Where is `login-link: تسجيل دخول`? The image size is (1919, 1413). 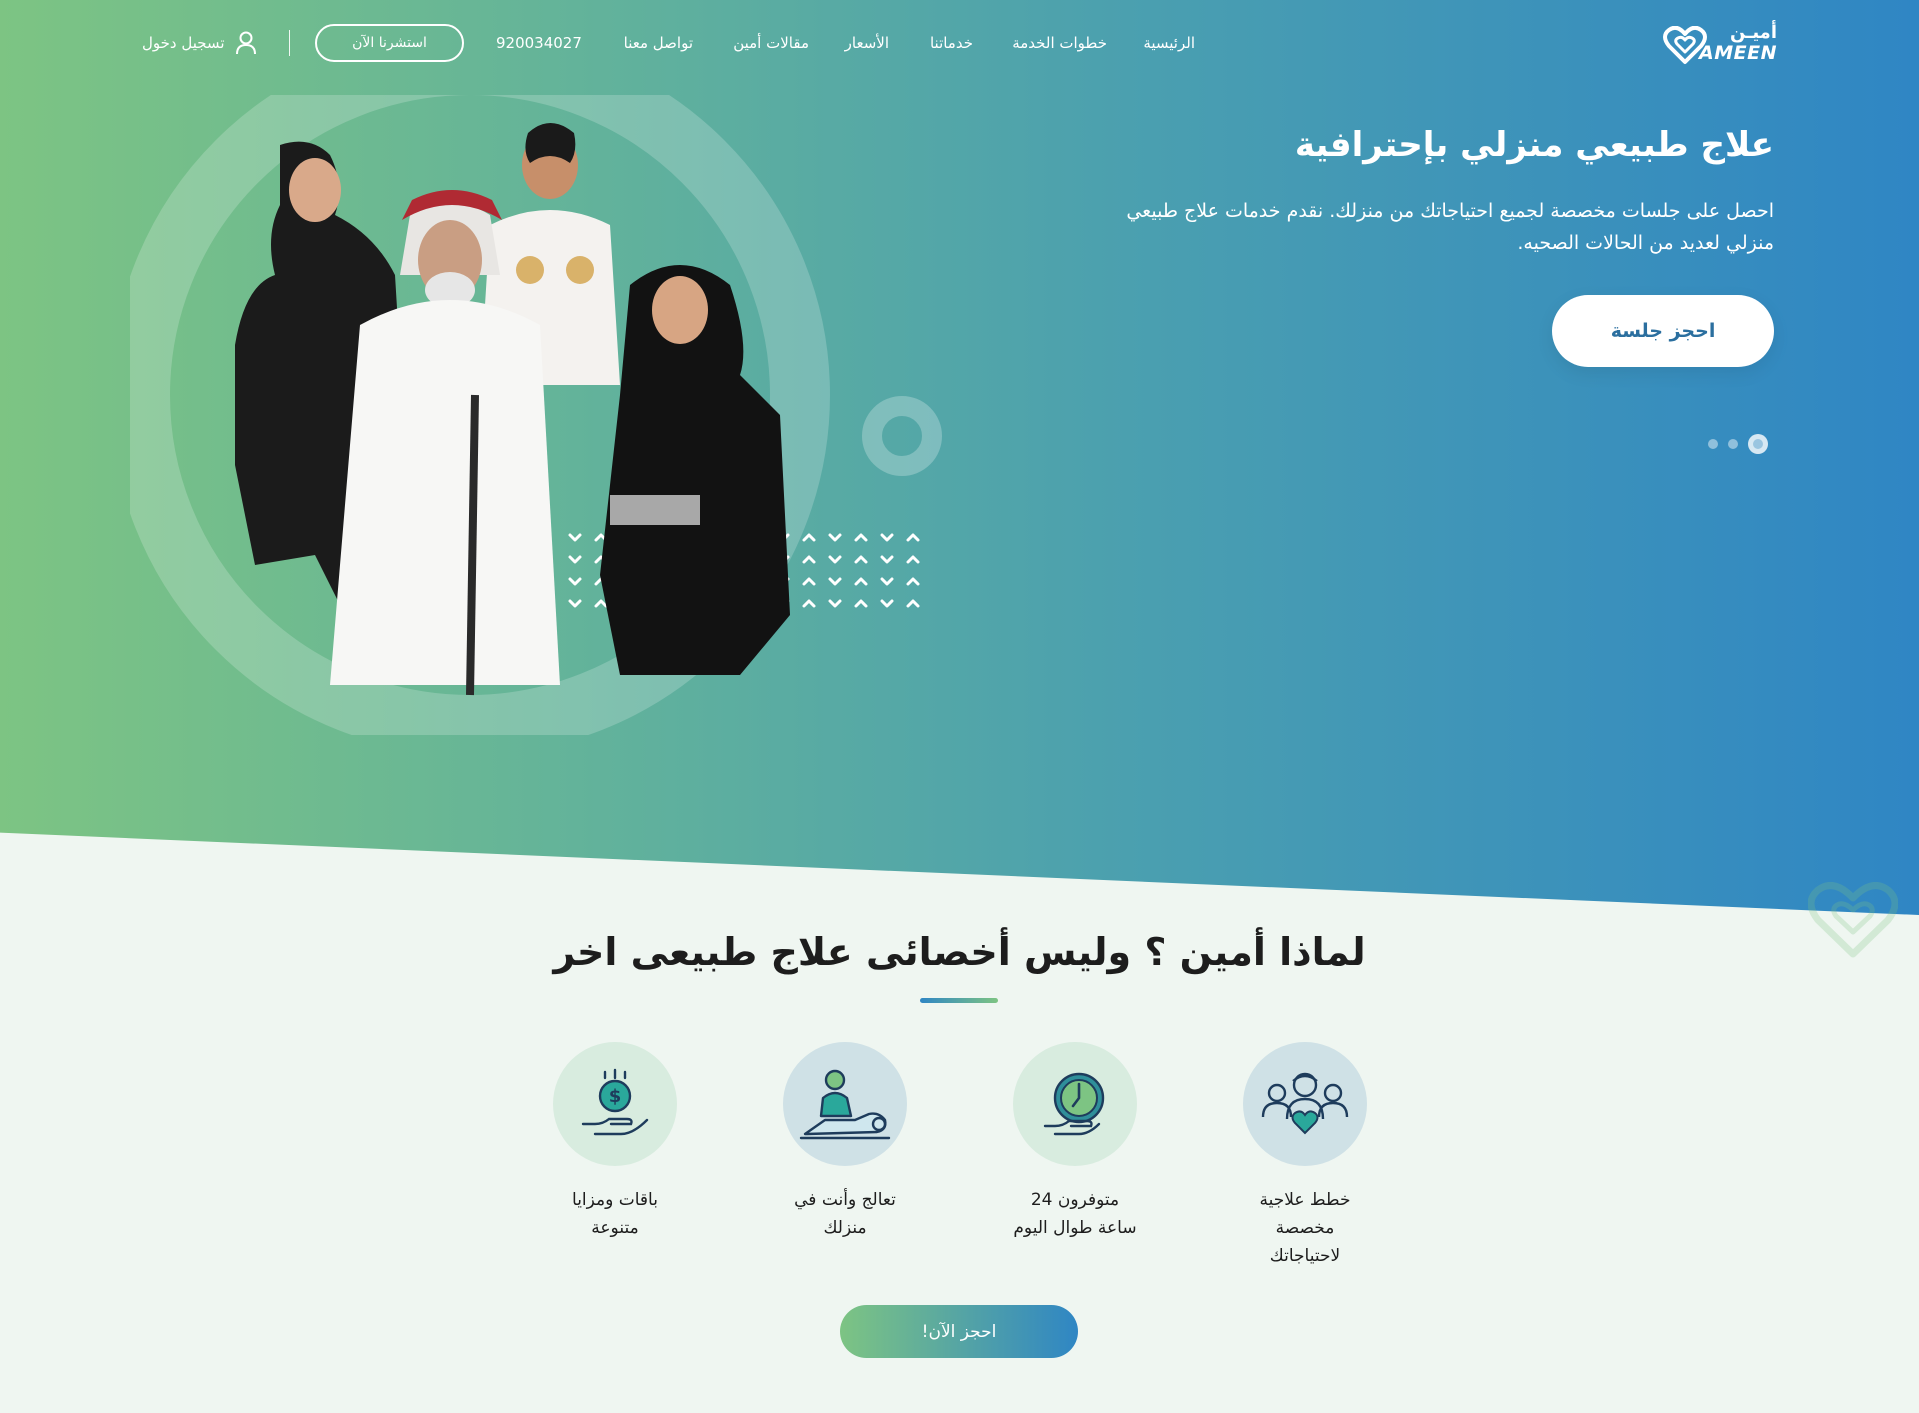
login-link: تسجيل دخول is located at coordinates (199, 43).